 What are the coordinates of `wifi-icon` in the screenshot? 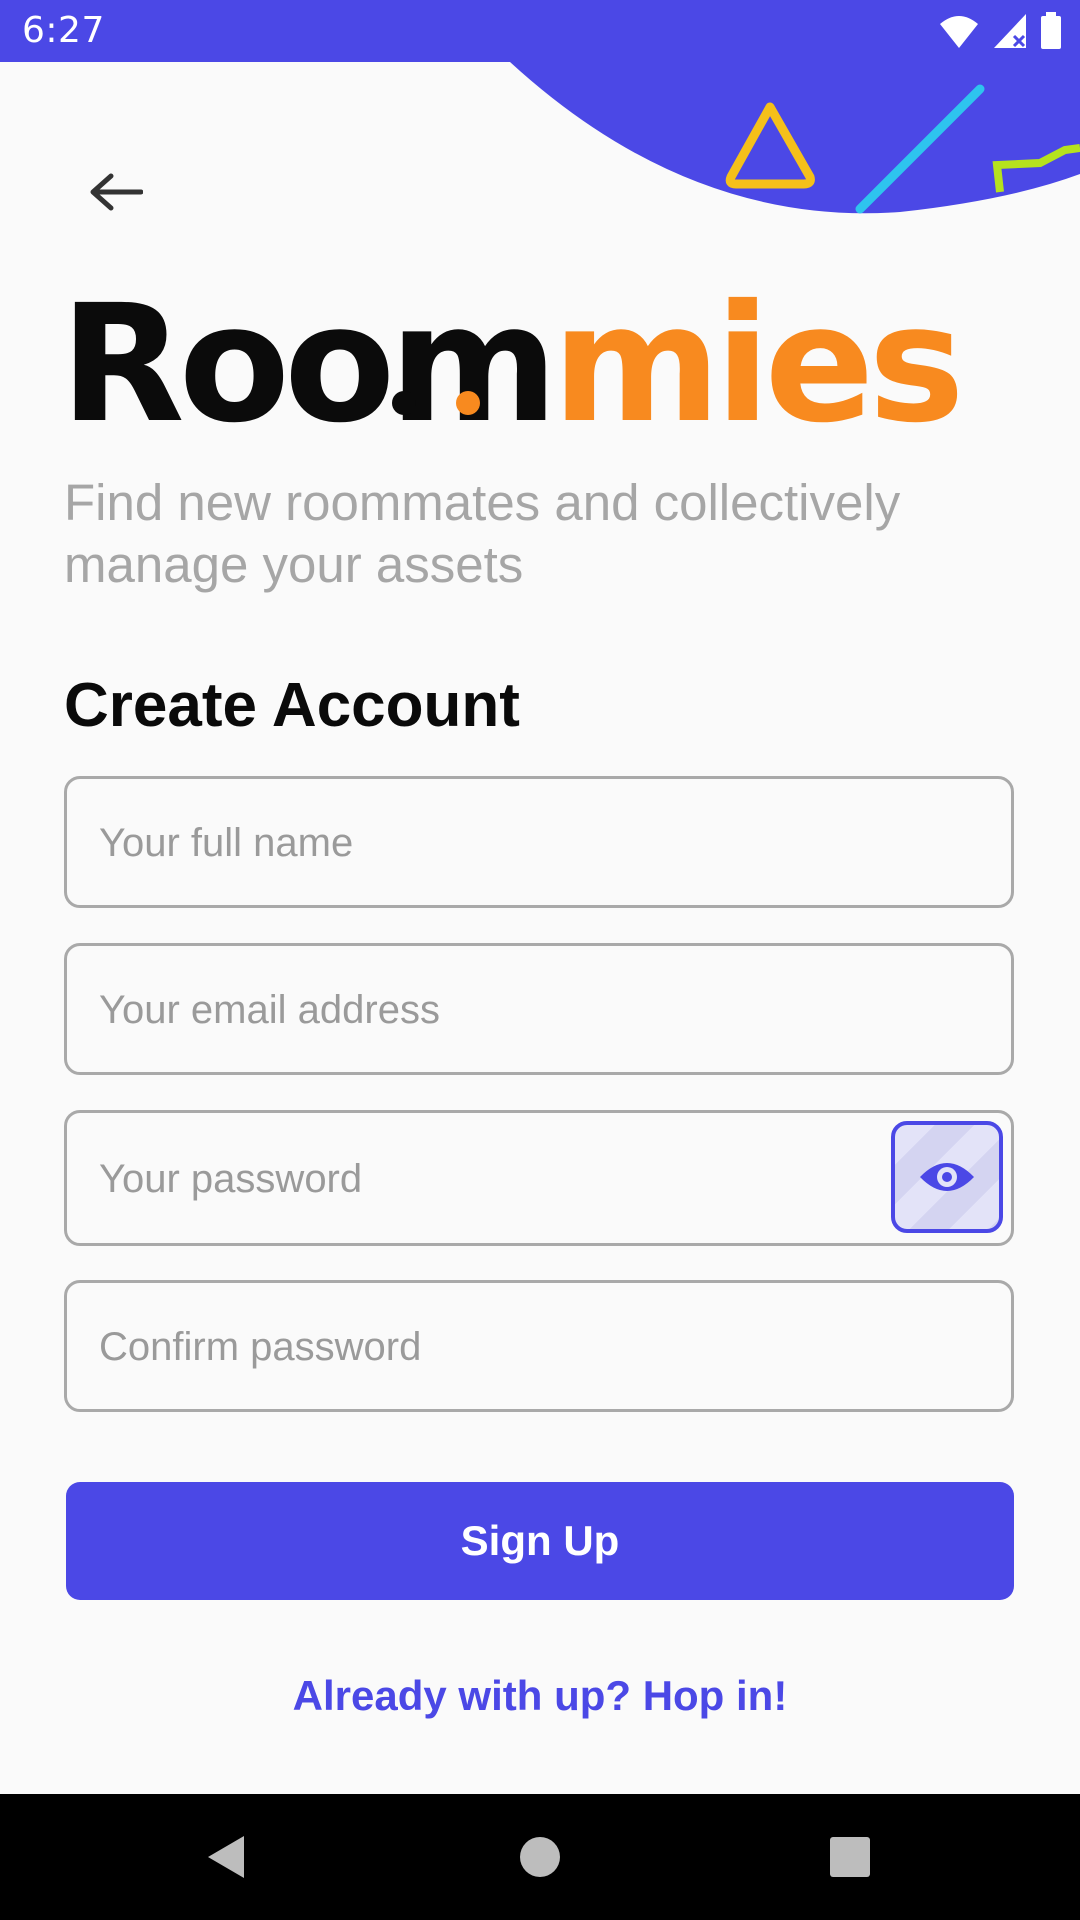 It's located at (959, 32).